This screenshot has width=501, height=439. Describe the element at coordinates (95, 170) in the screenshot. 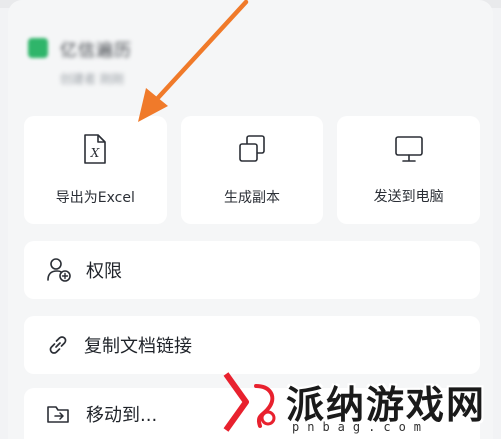

I see `export-excel-button: X 导出为Excel` at that location.